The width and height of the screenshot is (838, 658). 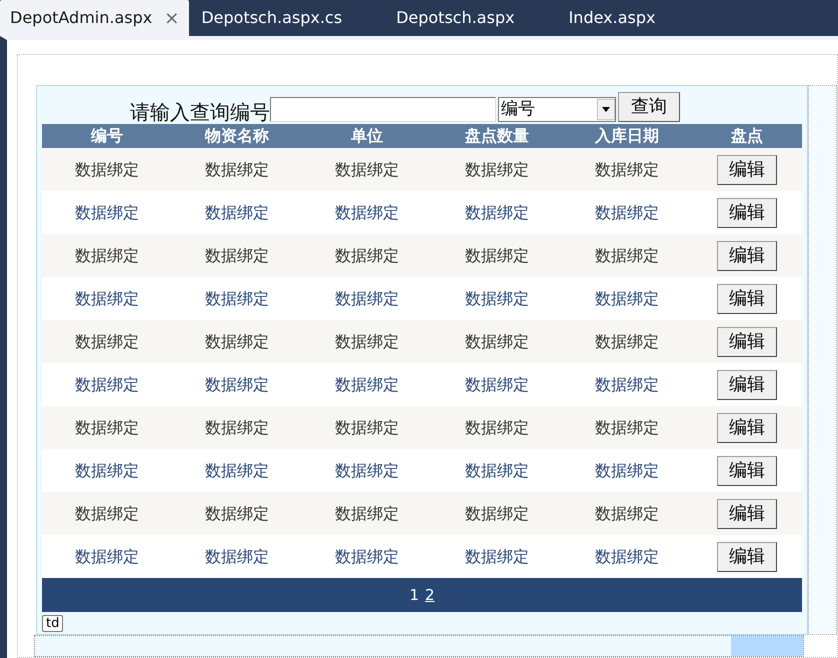 I want to click on column-header: 单位, so click(x=367, y=136).